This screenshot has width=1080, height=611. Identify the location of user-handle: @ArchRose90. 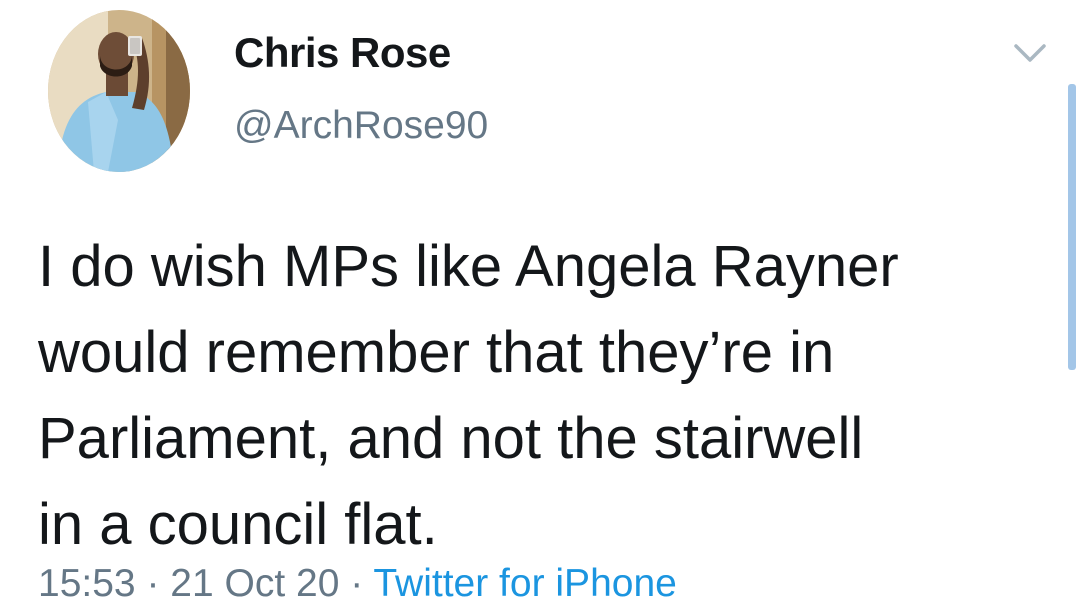
(361, 126).